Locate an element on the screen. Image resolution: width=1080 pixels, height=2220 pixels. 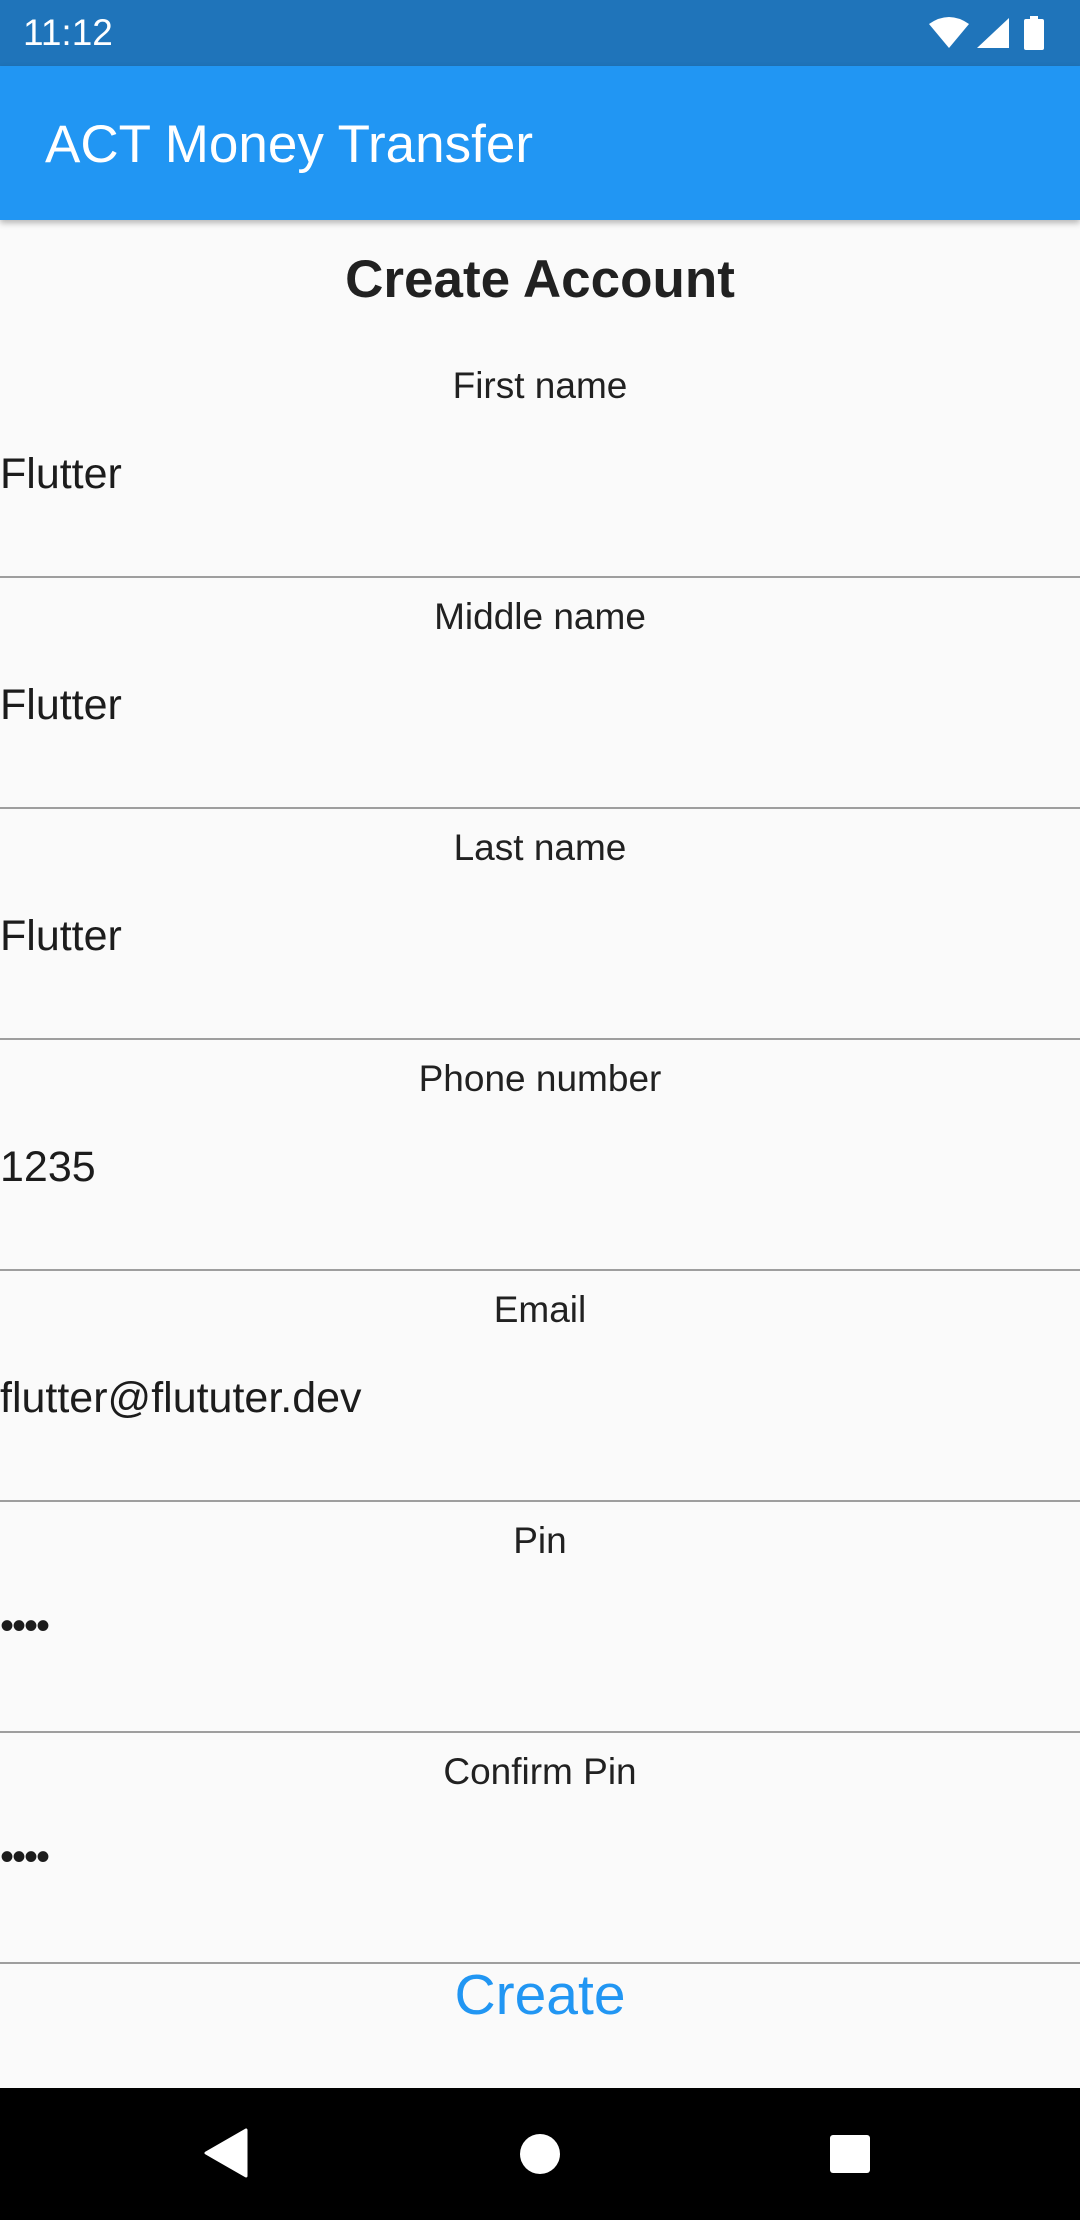
battery-icon is located at coordinates (1034, 33).